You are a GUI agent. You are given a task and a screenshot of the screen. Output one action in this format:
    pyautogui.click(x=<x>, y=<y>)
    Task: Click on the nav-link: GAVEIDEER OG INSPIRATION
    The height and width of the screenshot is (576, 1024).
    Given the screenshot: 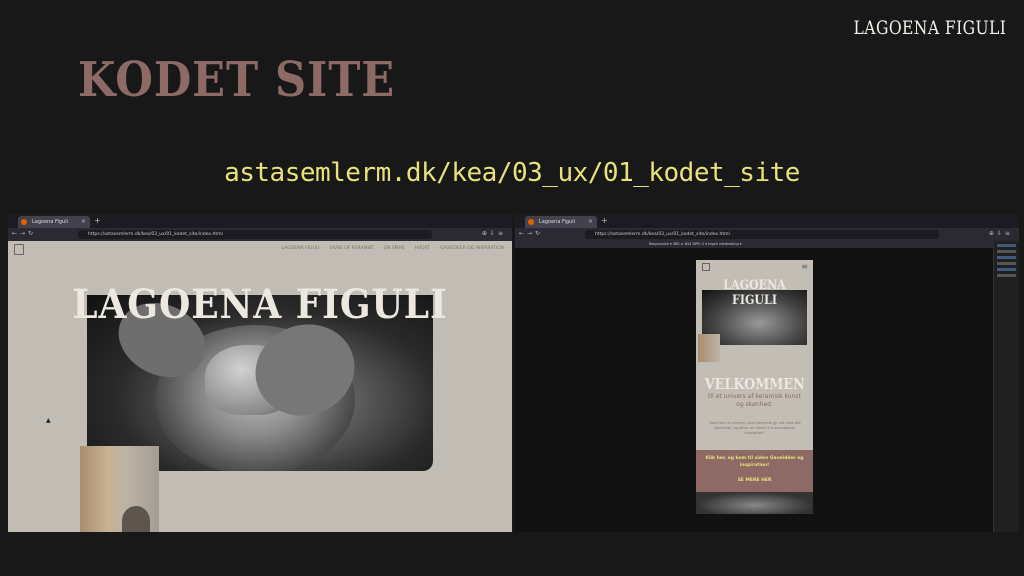 What is the action you would take?
    pyautogui.click(x=472, y=248)
    